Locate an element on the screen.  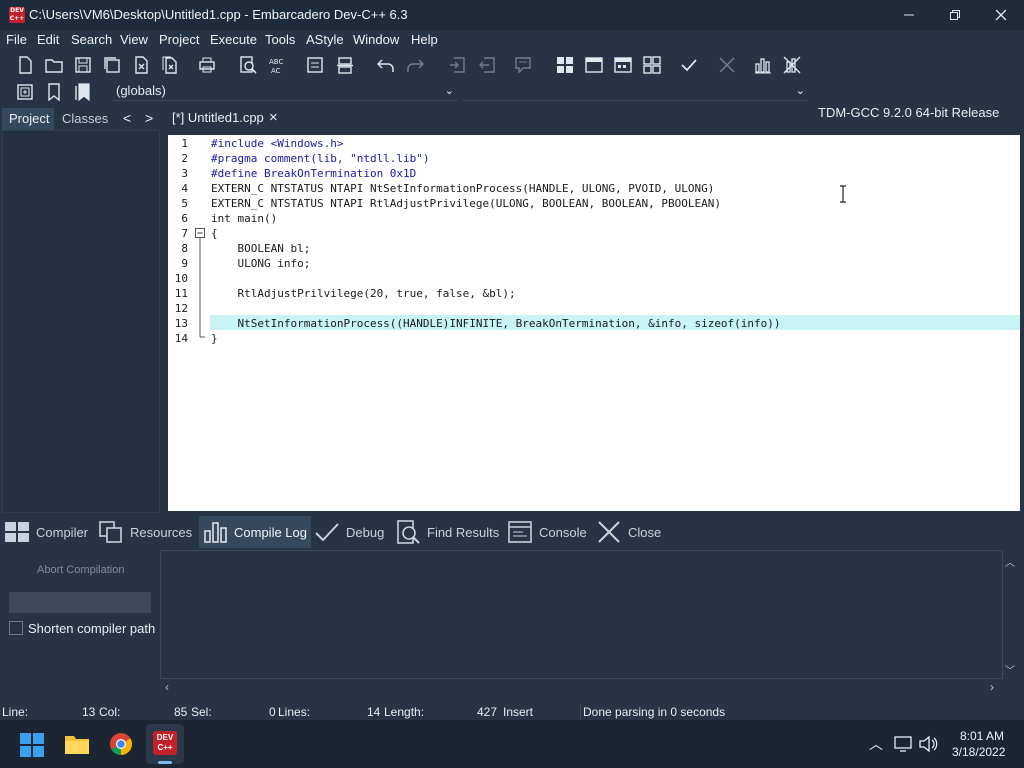
menu-window: Window is located at coordinates (376, 39).